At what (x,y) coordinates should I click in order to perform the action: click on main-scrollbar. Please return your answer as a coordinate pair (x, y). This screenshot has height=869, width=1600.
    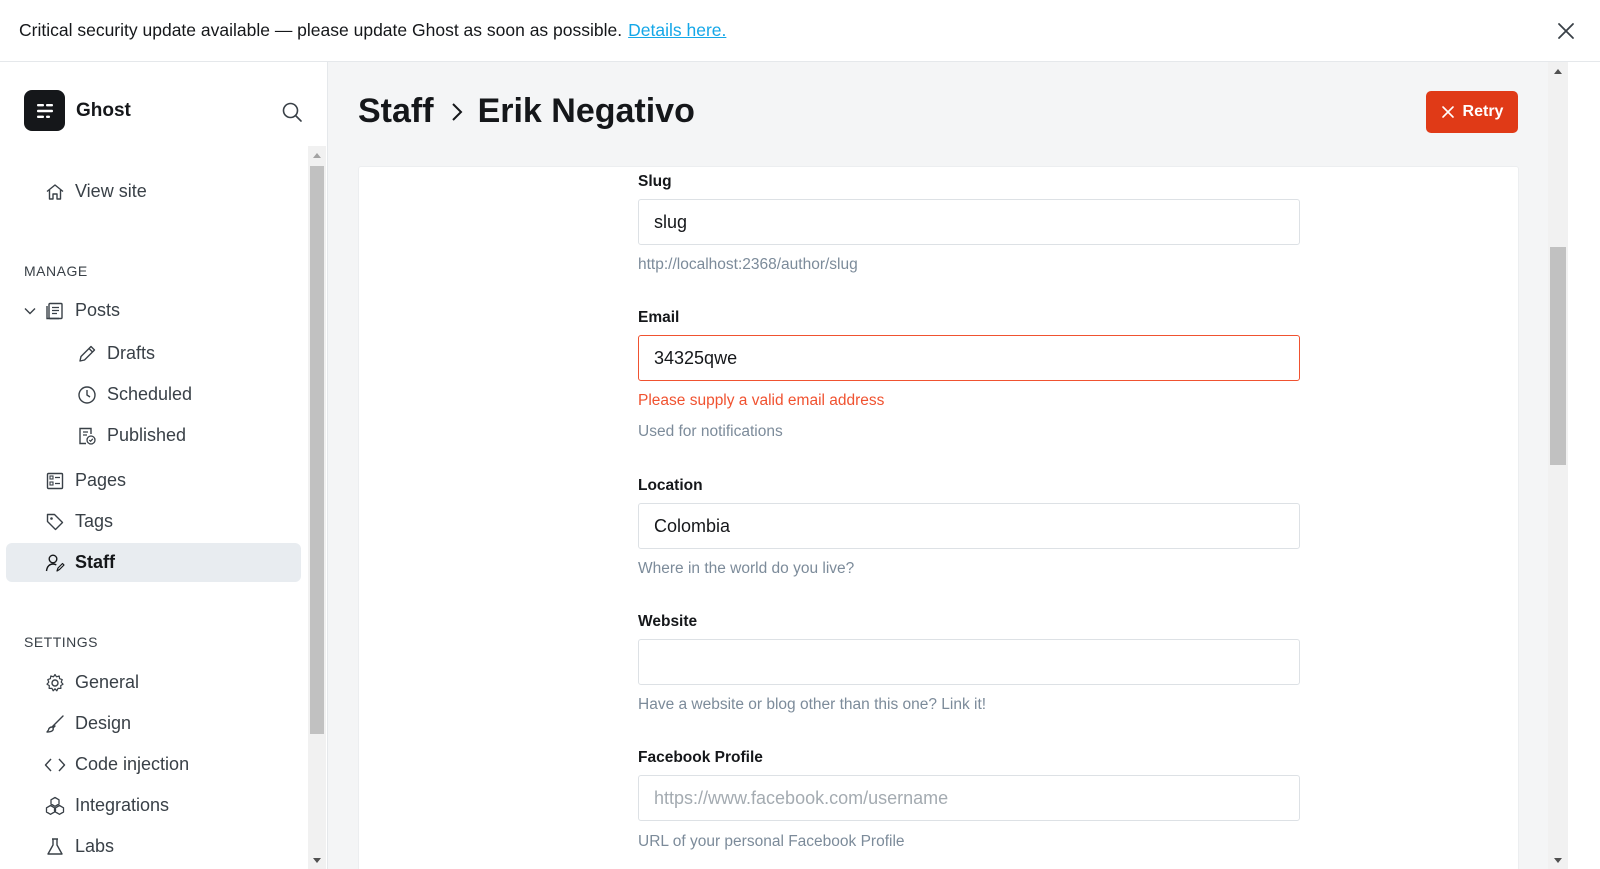
    Looking at the image, I should click on (1558, 465).